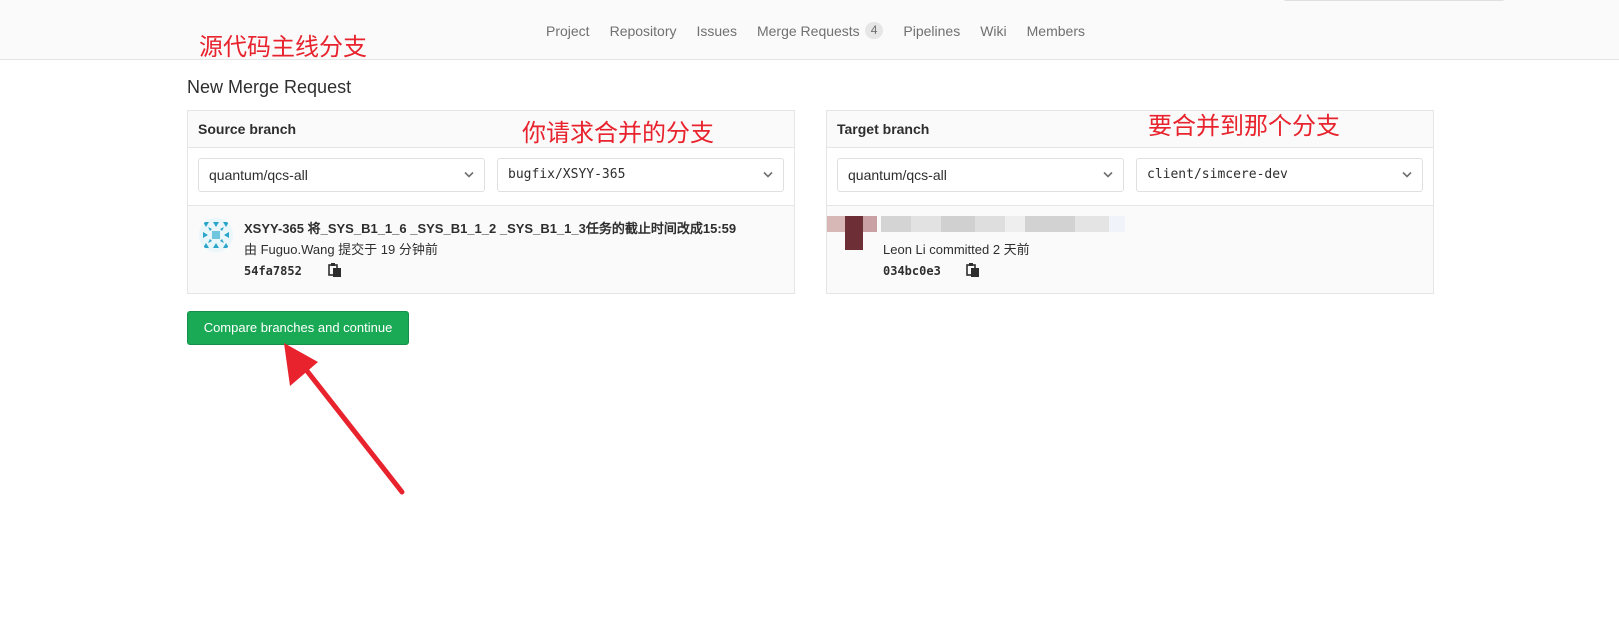 The height and width of the screenshot is (617, 1619). I want to click on page-title: New Merge Request, so click(269, 87).